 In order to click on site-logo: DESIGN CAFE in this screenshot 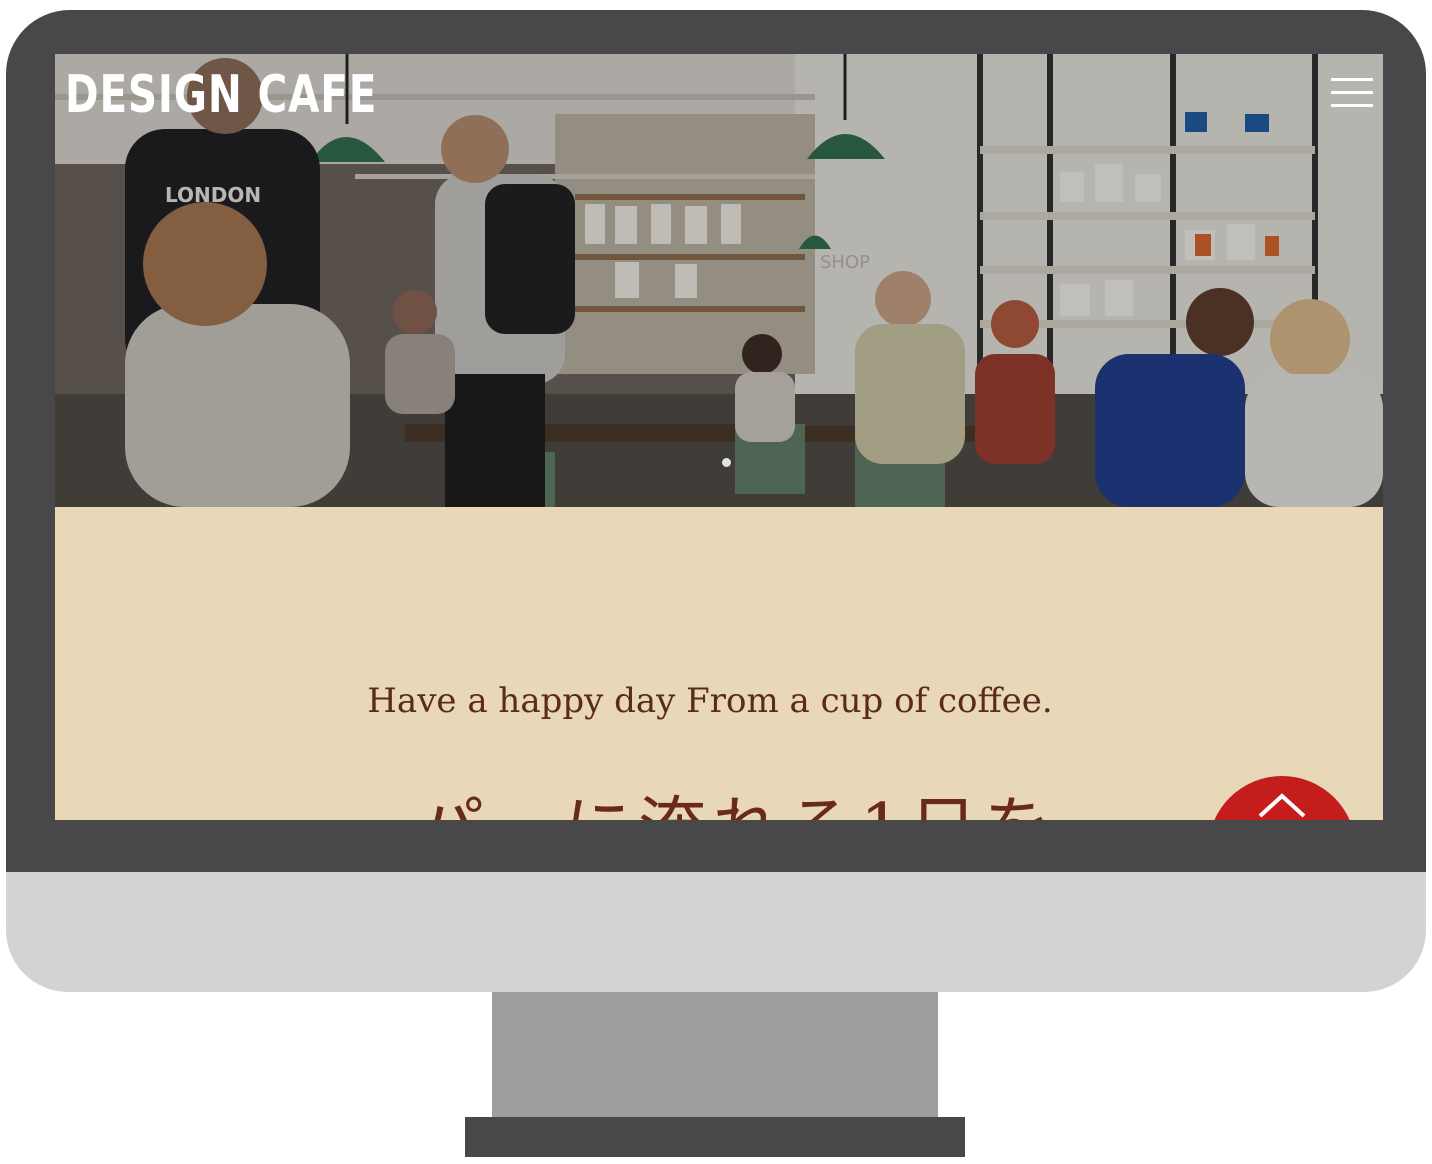, I will do `click(221, 95)`.